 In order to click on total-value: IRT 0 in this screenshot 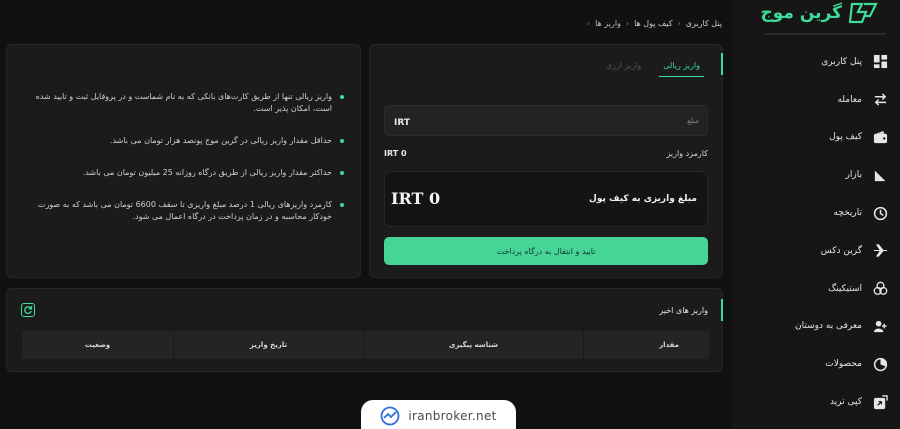, I will do `click(416, 198)`.